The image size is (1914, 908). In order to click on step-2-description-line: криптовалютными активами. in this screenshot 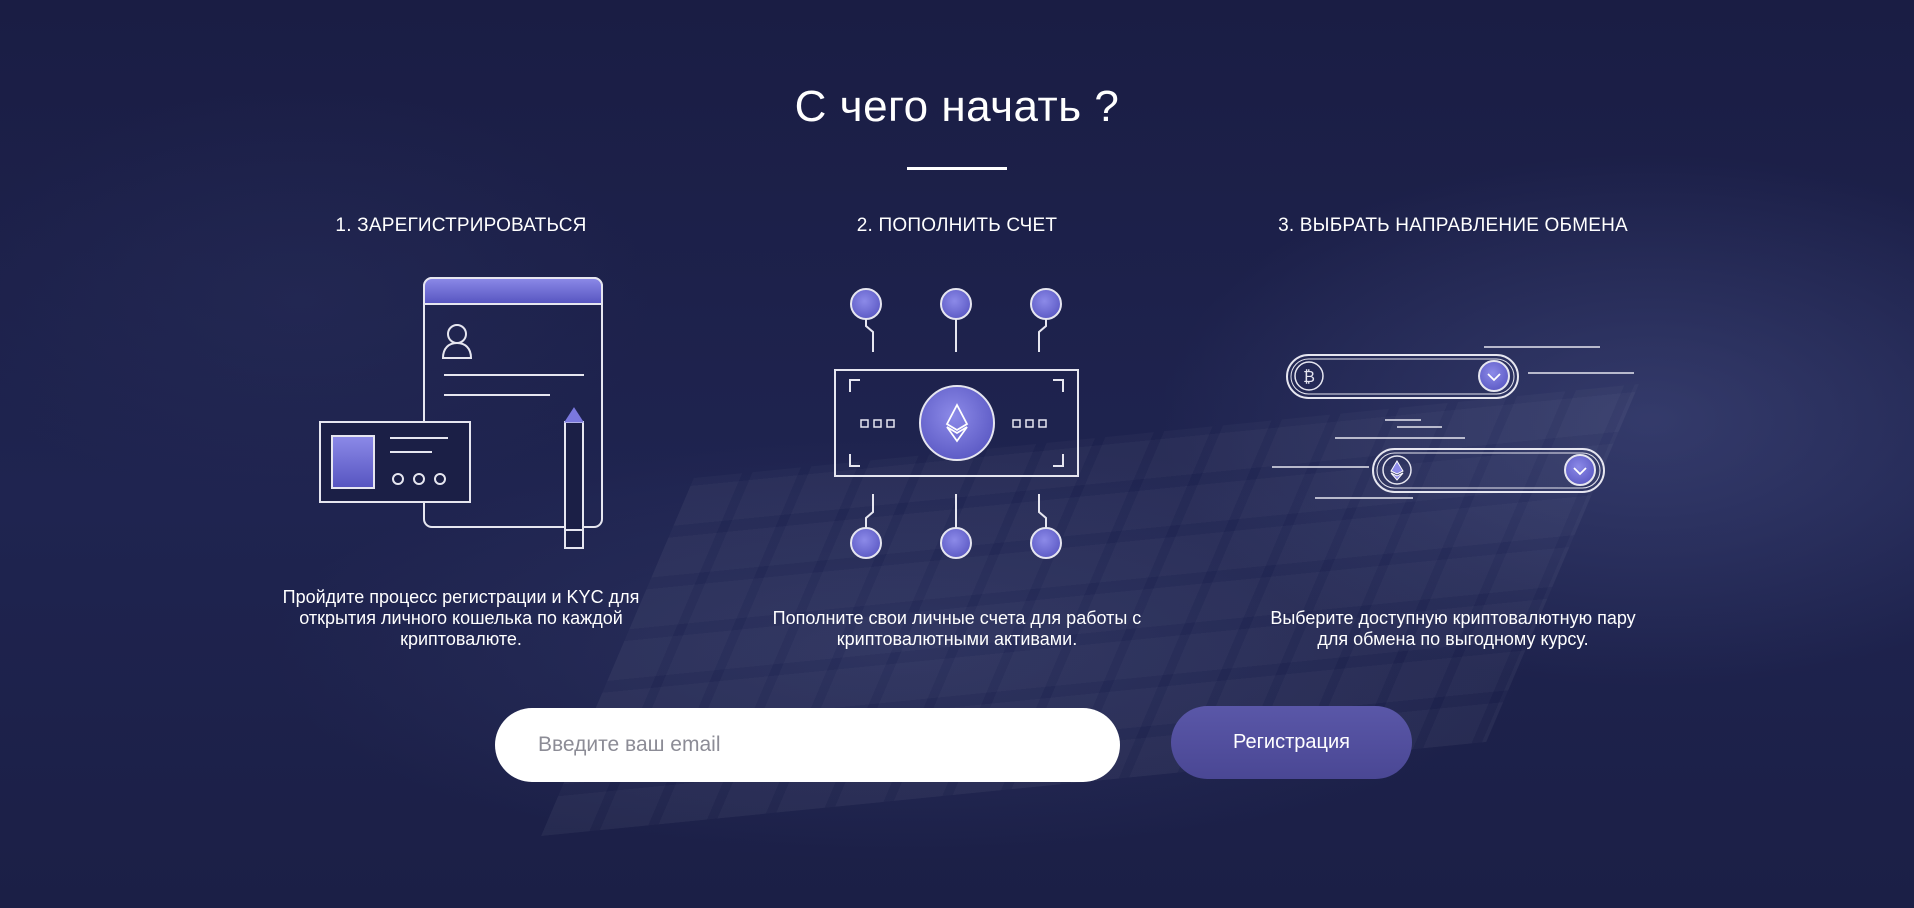, I will do `click(957, 639)`.